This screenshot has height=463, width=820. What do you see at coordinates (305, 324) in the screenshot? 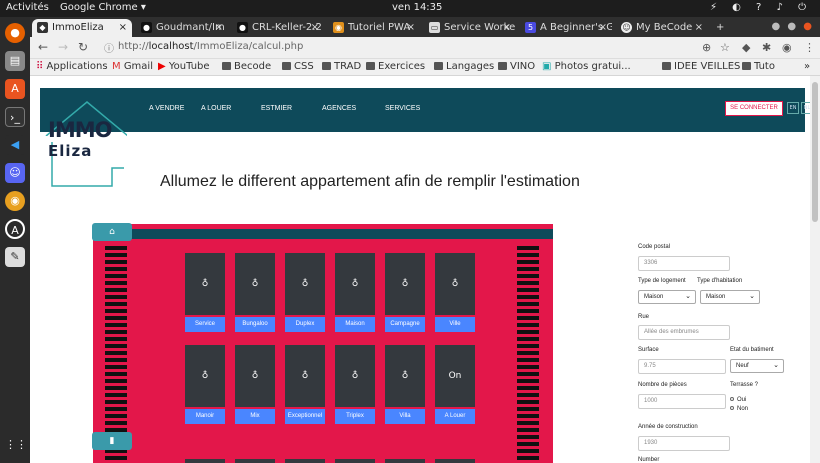
I see `duplex-button: Duplex` at bounding box center [305, 324].